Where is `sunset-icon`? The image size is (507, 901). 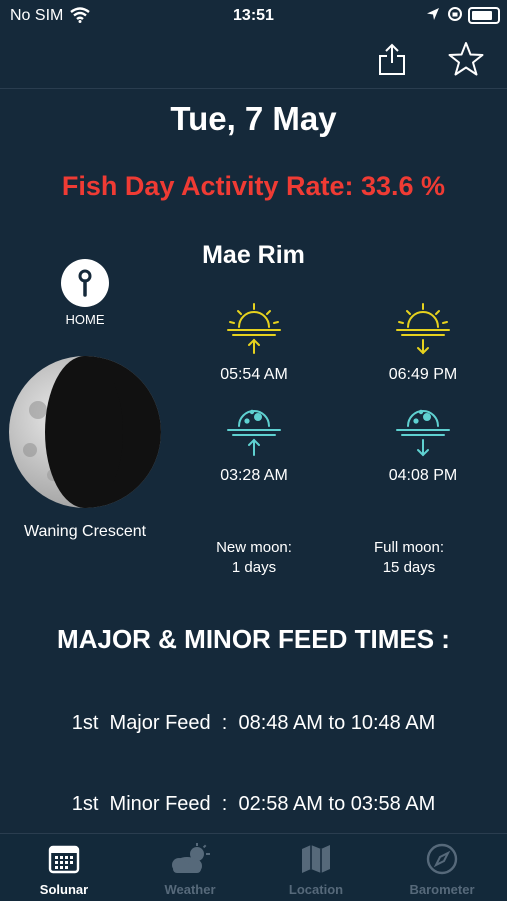
sunset-icon is located at coordinates (423, 329).